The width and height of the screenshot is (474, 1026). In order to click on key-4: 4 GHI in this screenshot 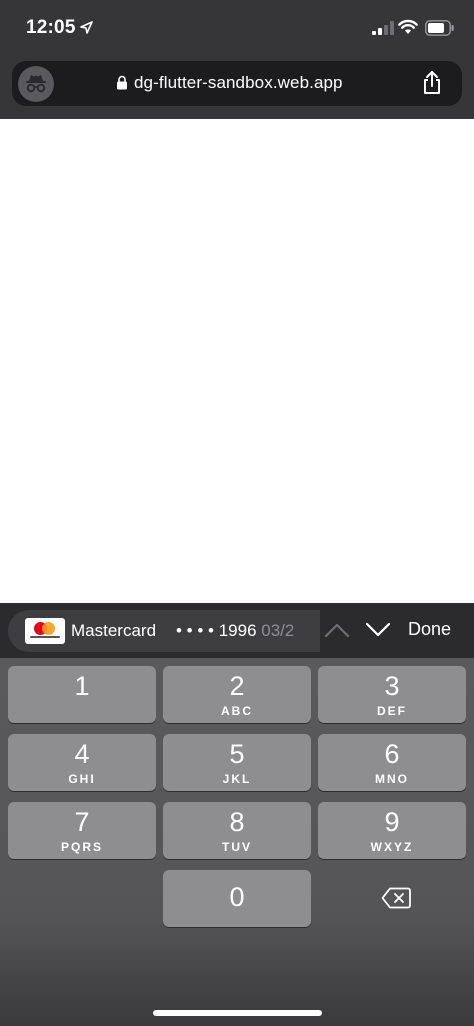, I will do `click(82, 762)`.